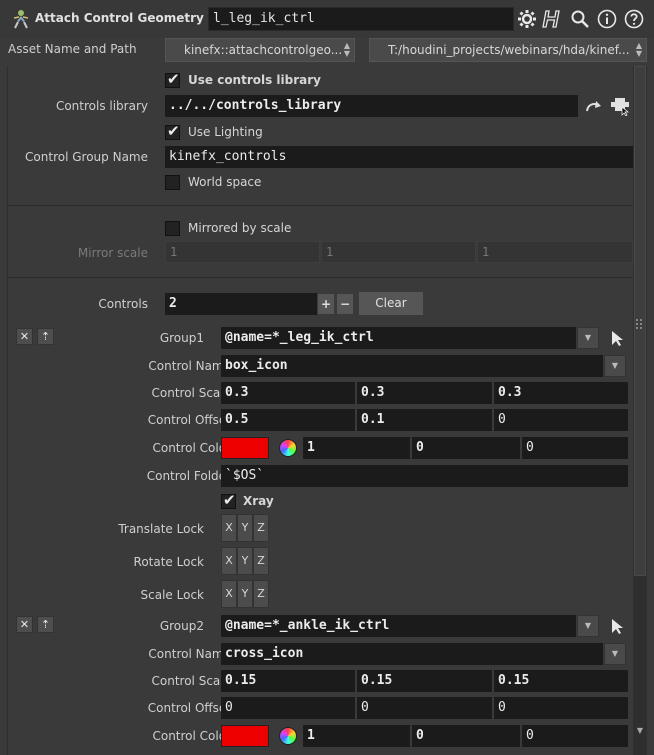 Image resolution: width=654 pixels, height=755 pixels. What do you see at coordinates (398, 626) in the screenshot?
I see `group-field: @name=*_ankle_ik_ctrl` at bounding box center [398, 626].